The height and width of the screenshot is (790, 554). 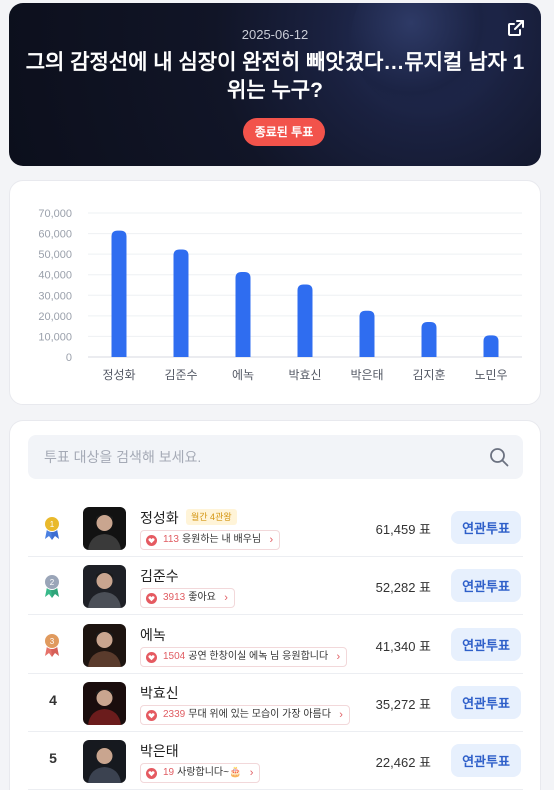 I want to click on vote-count: 35,272 표, so click(x=403, y=704).